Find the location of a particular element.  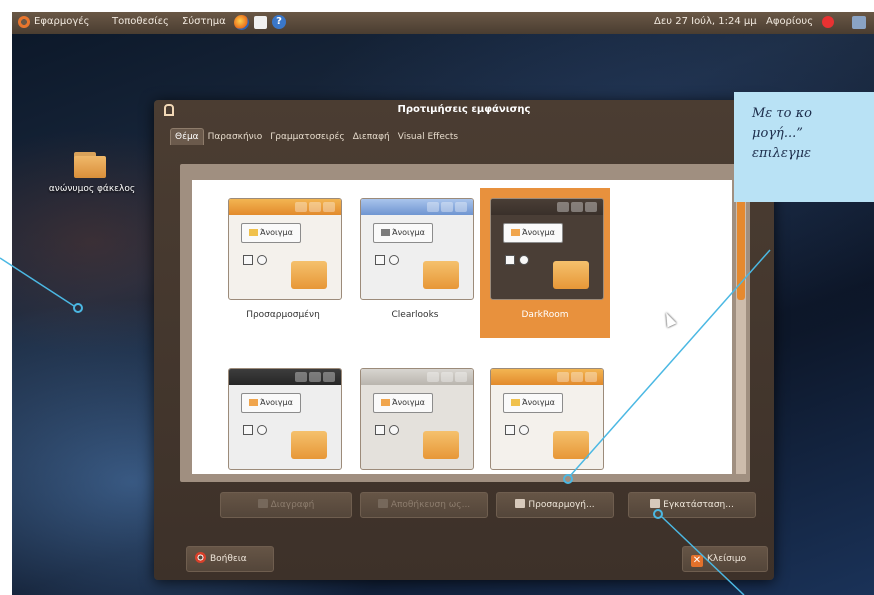

tab-background: Παρασκήνιο is located at coordinates (235, 137).